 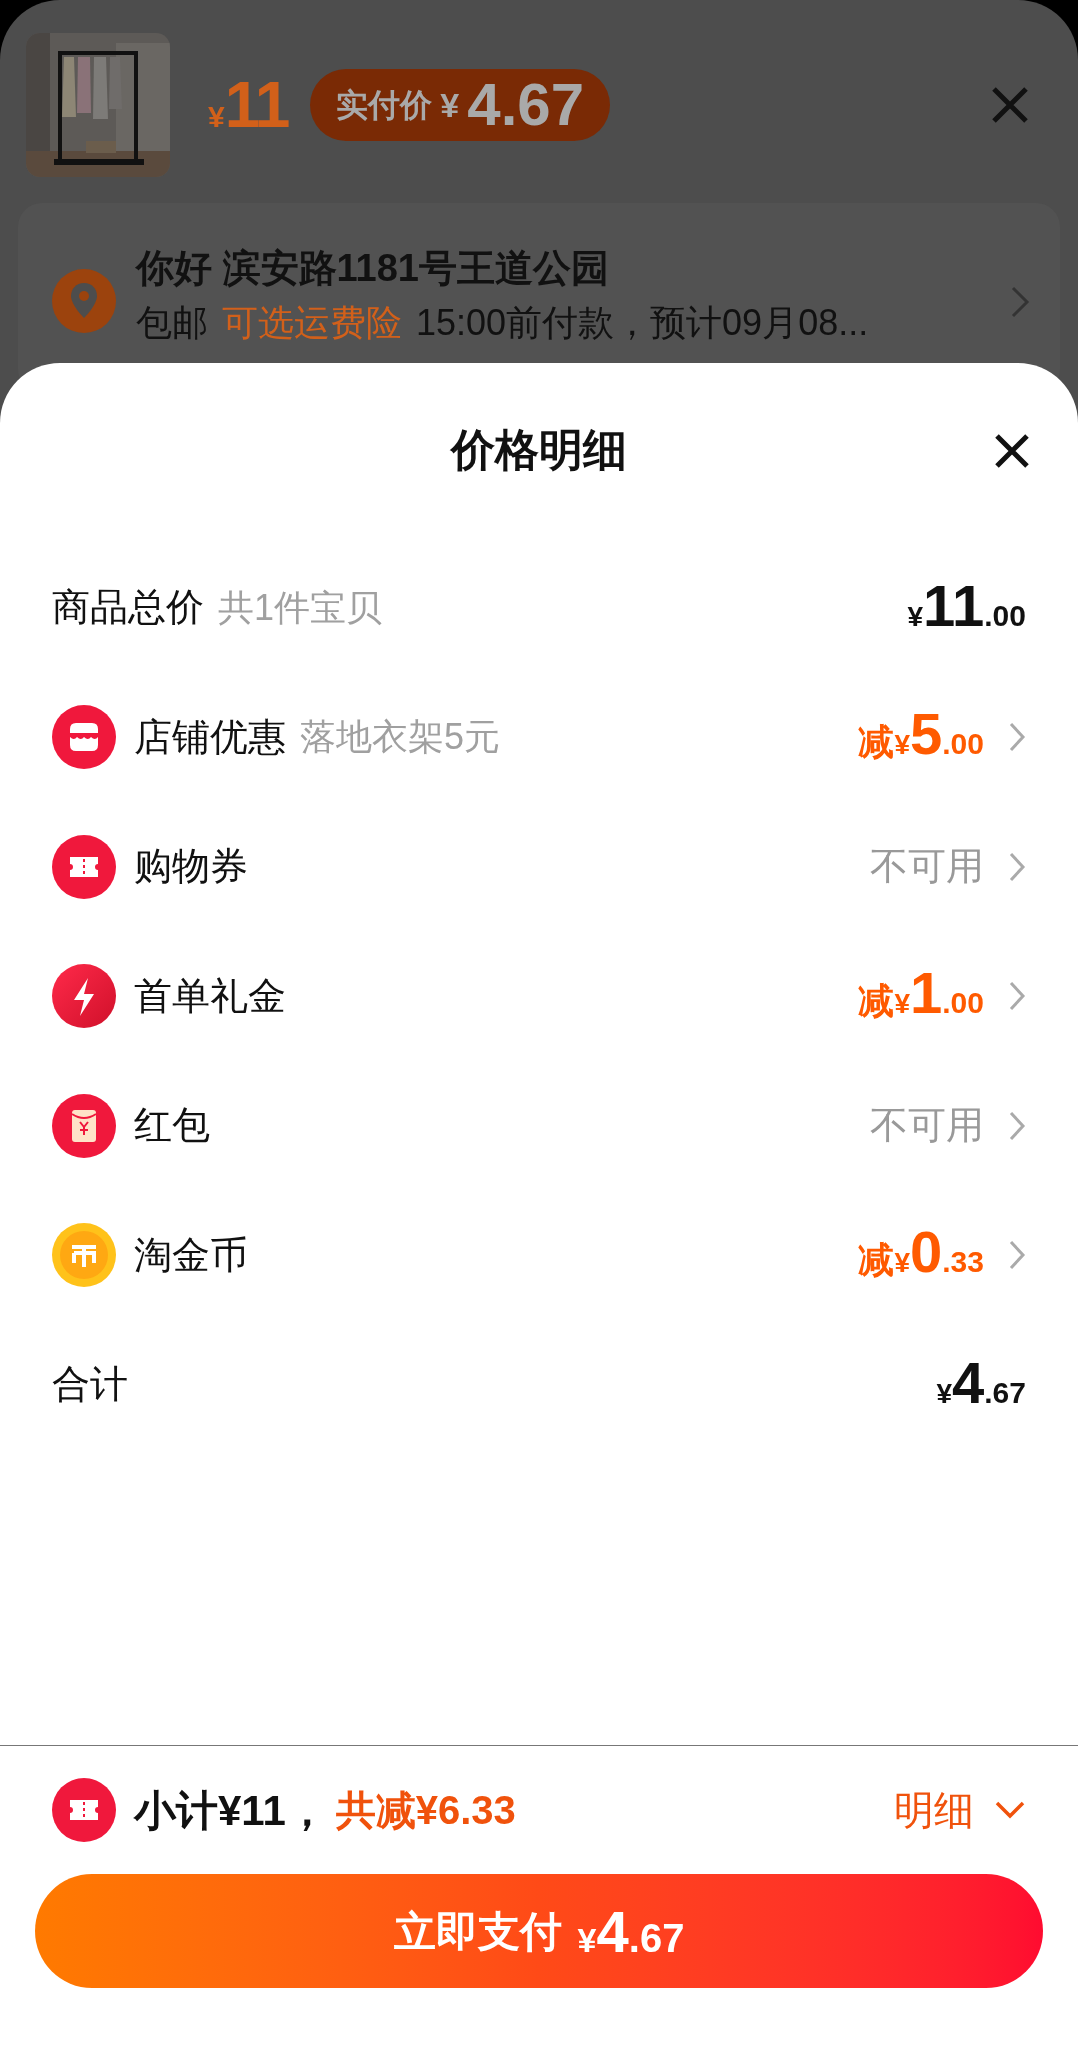 What do you see at coordinates (921, 996) in the screenshot?
I see `amount-text: 减¥1.00` at bounding box center [921, 996].